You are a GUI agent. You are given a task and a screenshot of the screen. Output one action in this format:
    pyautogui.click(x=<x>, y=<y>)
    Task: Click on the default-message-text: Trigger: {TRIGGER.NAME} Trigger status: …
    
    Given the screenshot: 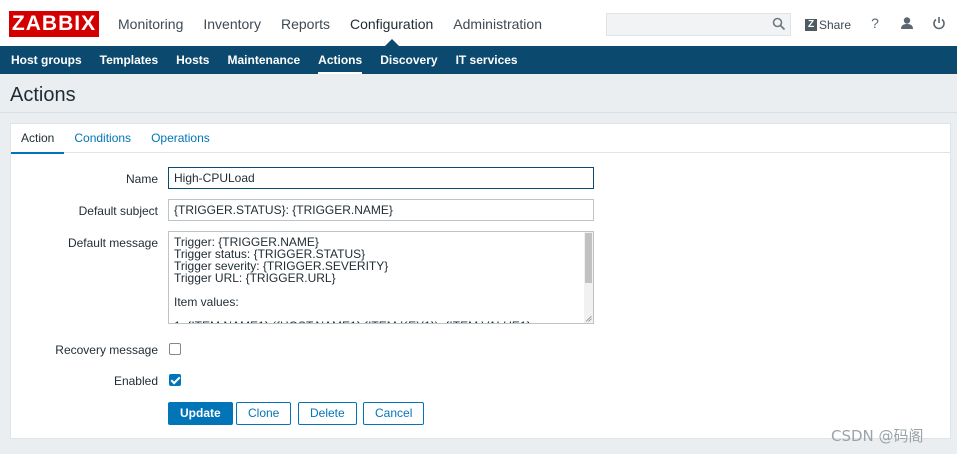 What is the action you would take?
    pyautogui.click(x=352, y=279)
    